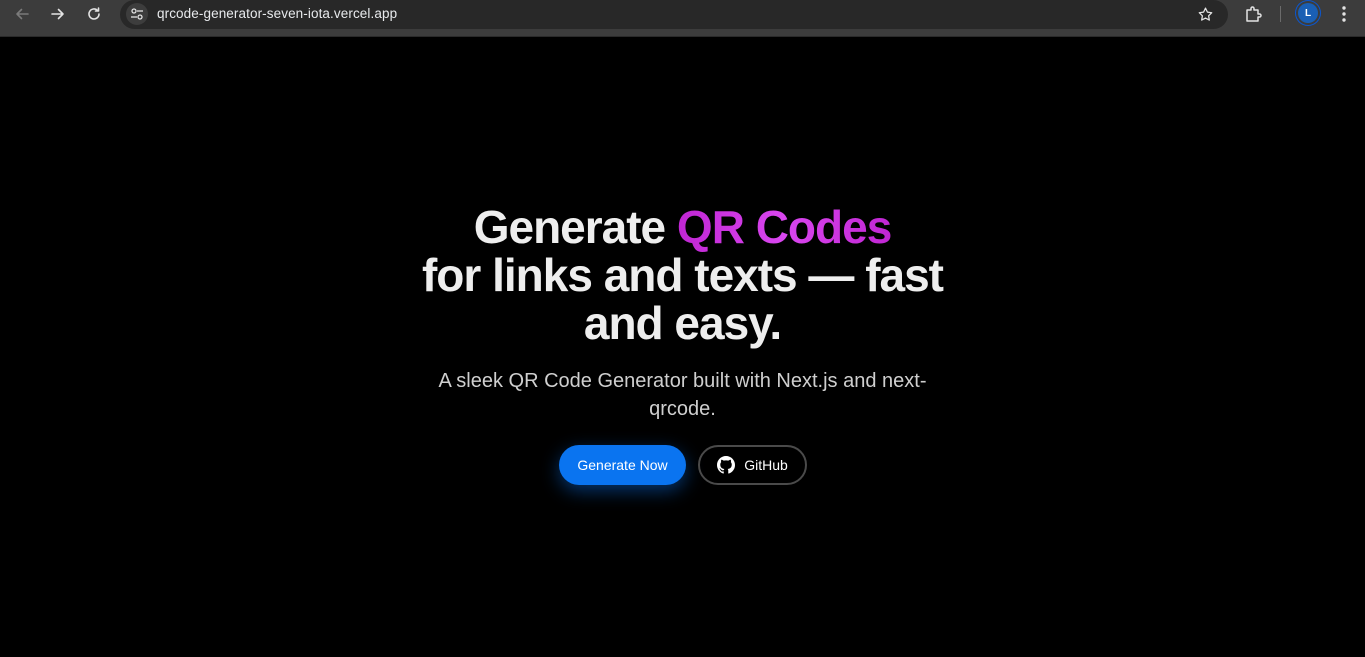 The image size is (1365, 657). What do you see at coordinates (1308, 13) in the screenshot?
I see `profile-avatar: L` at bounding box center [1308, 13].